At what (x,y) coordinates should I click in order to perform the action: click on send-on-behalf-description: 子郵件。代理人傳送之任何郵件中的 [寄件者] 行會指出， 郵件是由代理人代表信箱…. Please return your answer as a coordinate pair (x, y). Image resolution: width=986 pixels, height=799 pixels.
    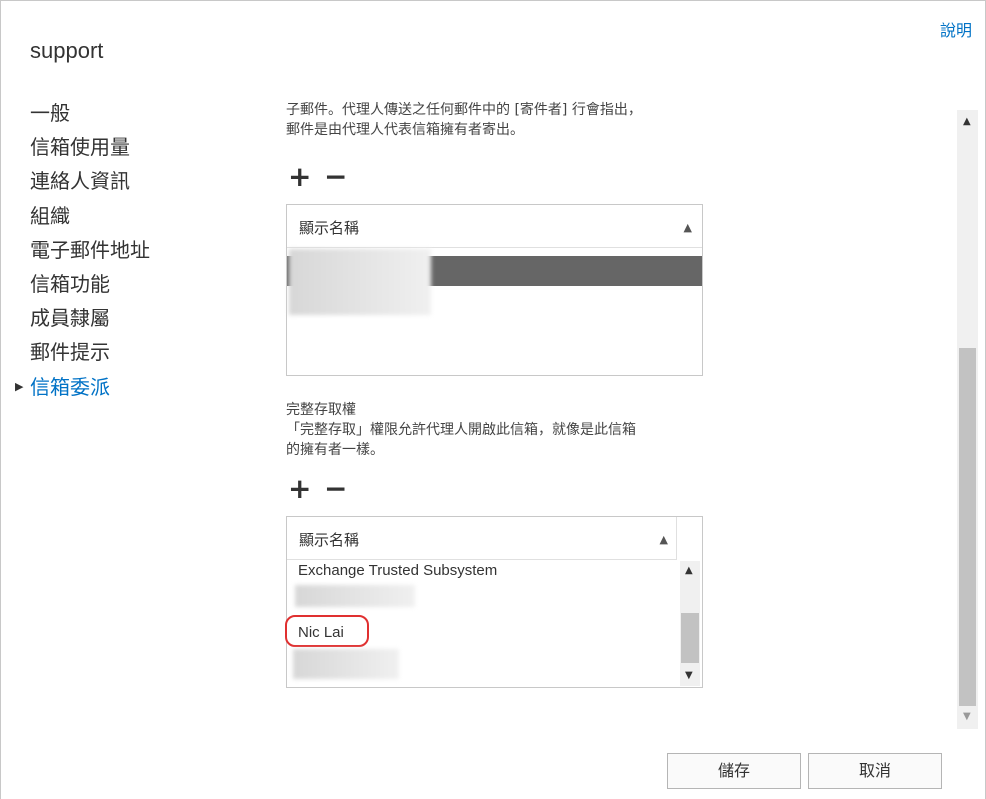
    Looking at the image, I should click on (496, 120).